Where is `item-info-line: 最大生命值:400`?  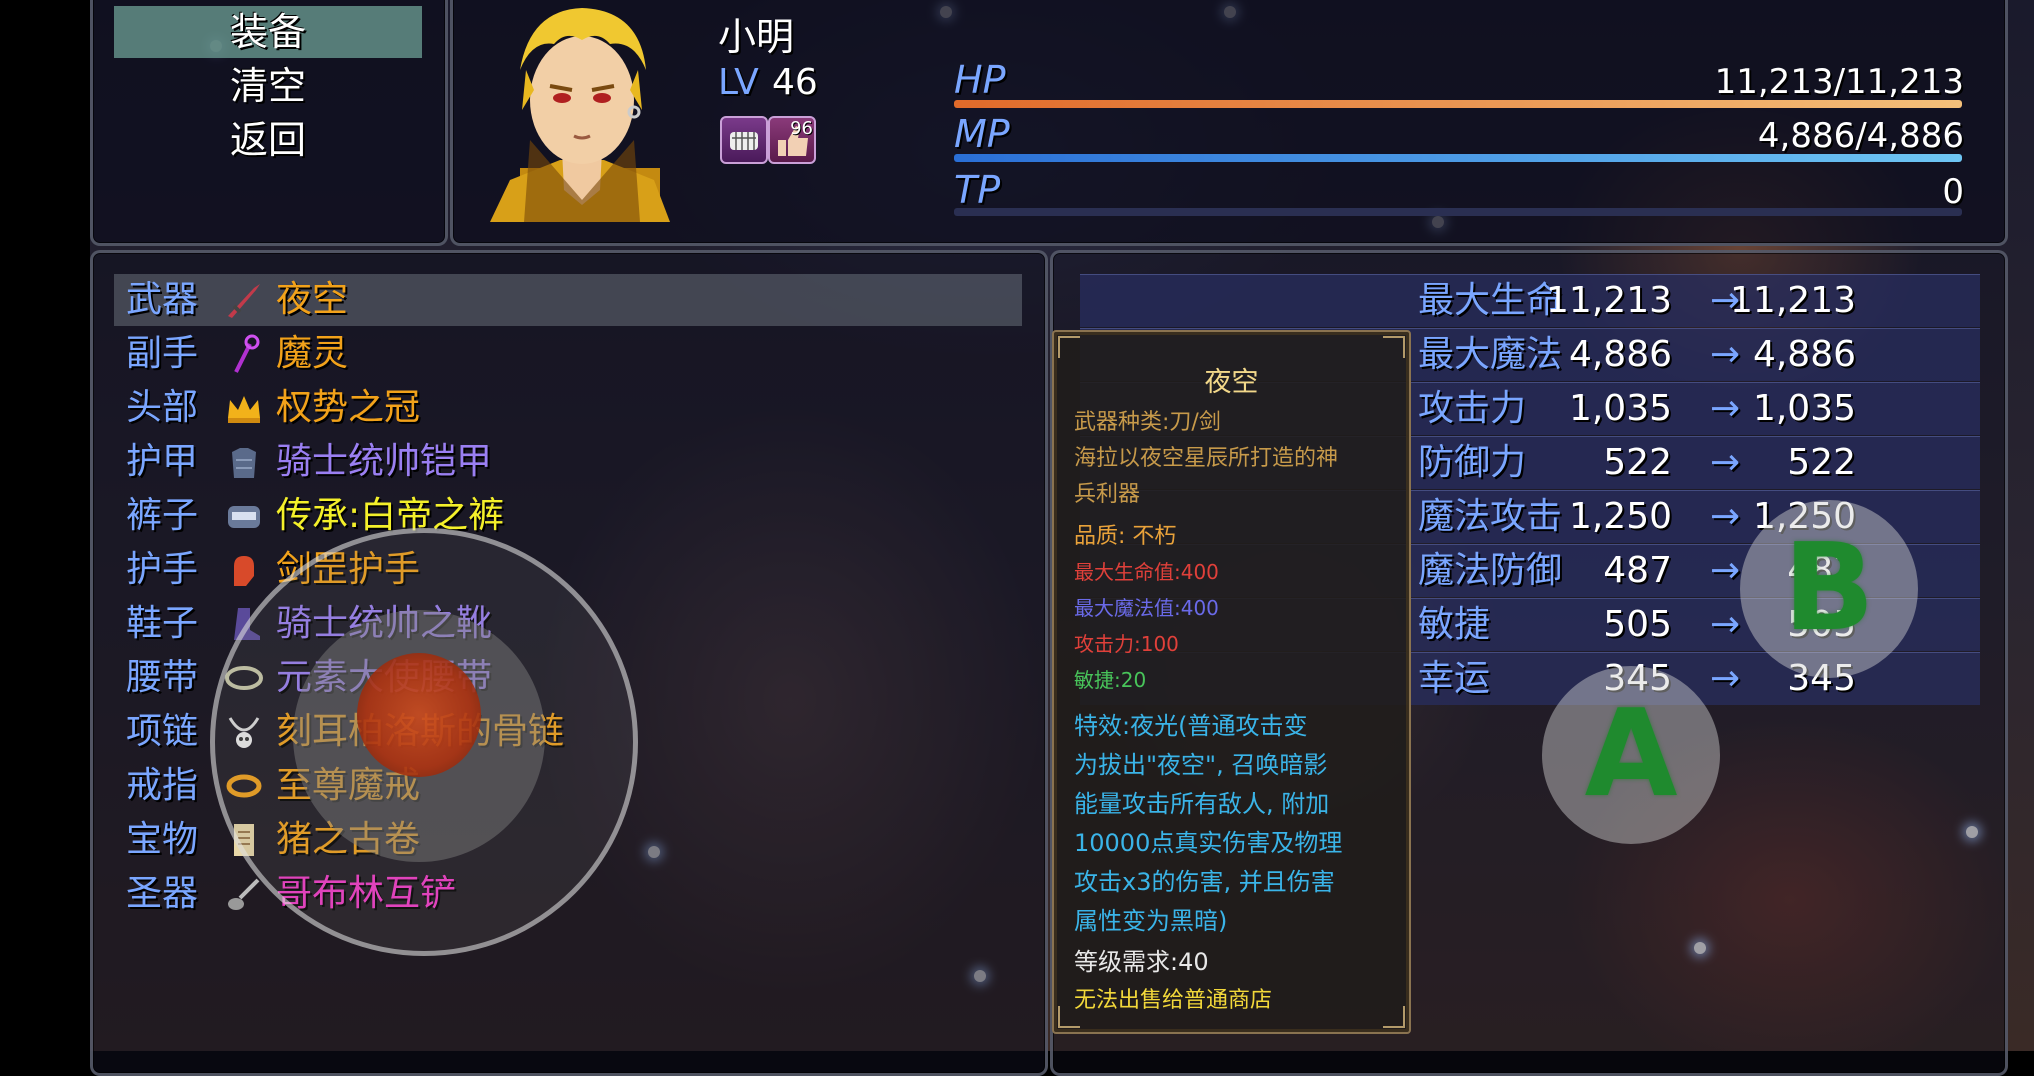 item-info-line: 最大生命值:400 is located at coordinates (1146, 572).